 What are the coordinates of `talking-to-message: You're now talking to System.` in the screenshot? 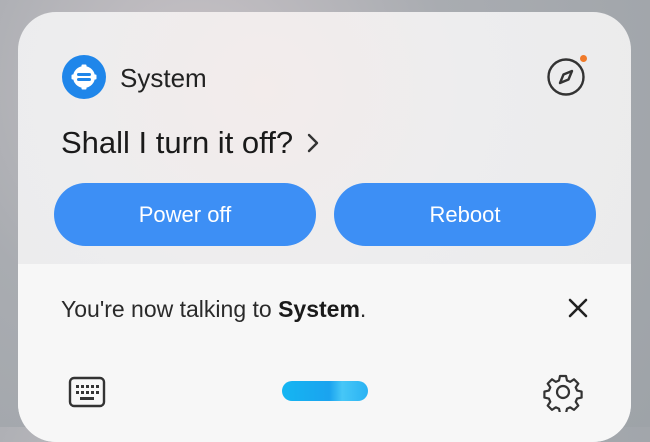 It's located at (213, 309).